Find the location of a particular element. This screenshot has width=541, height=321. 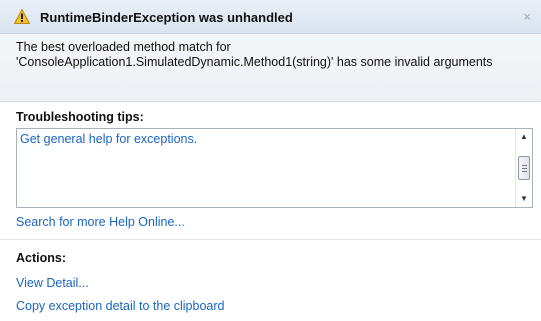

copy-exception-detail-link: Copy exception detail to the clipboard is located at coordinates (120, 306).